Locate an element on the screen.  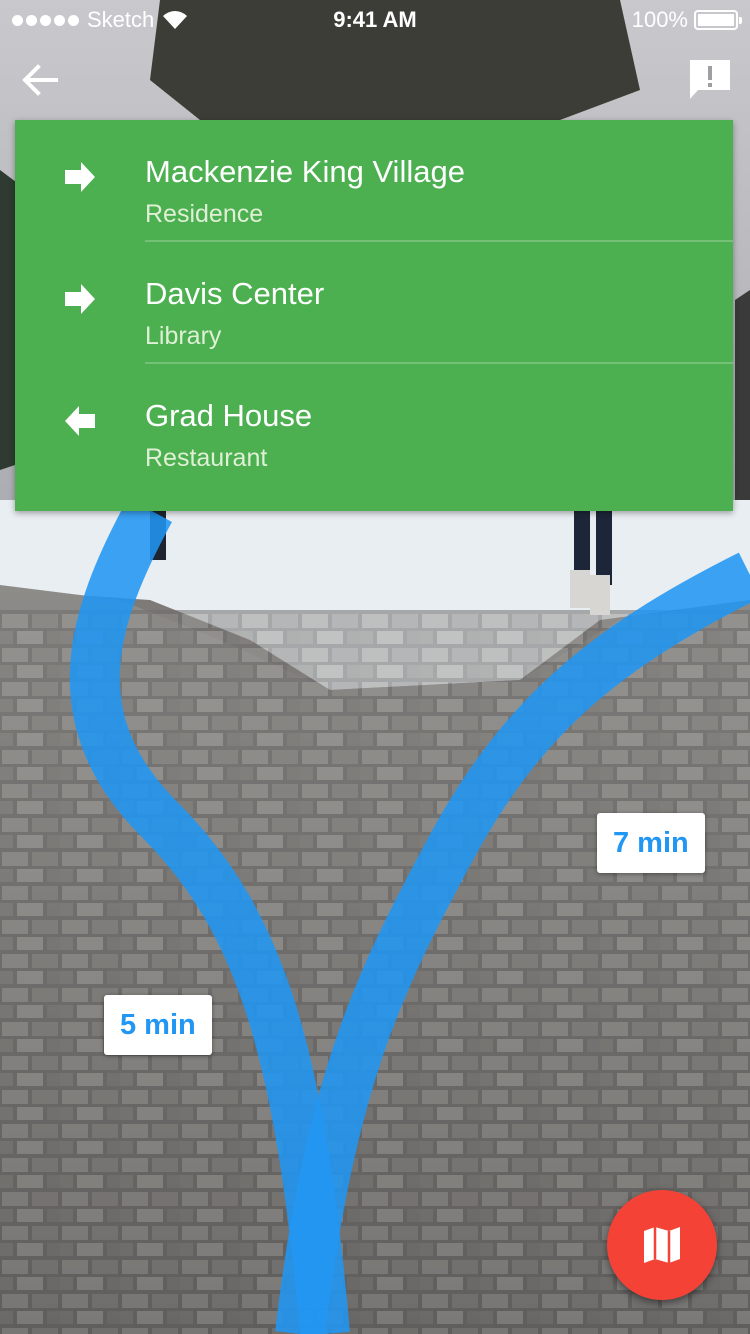
route-time-chip-5-min: 5 min is located at coordinates (158, 1025).